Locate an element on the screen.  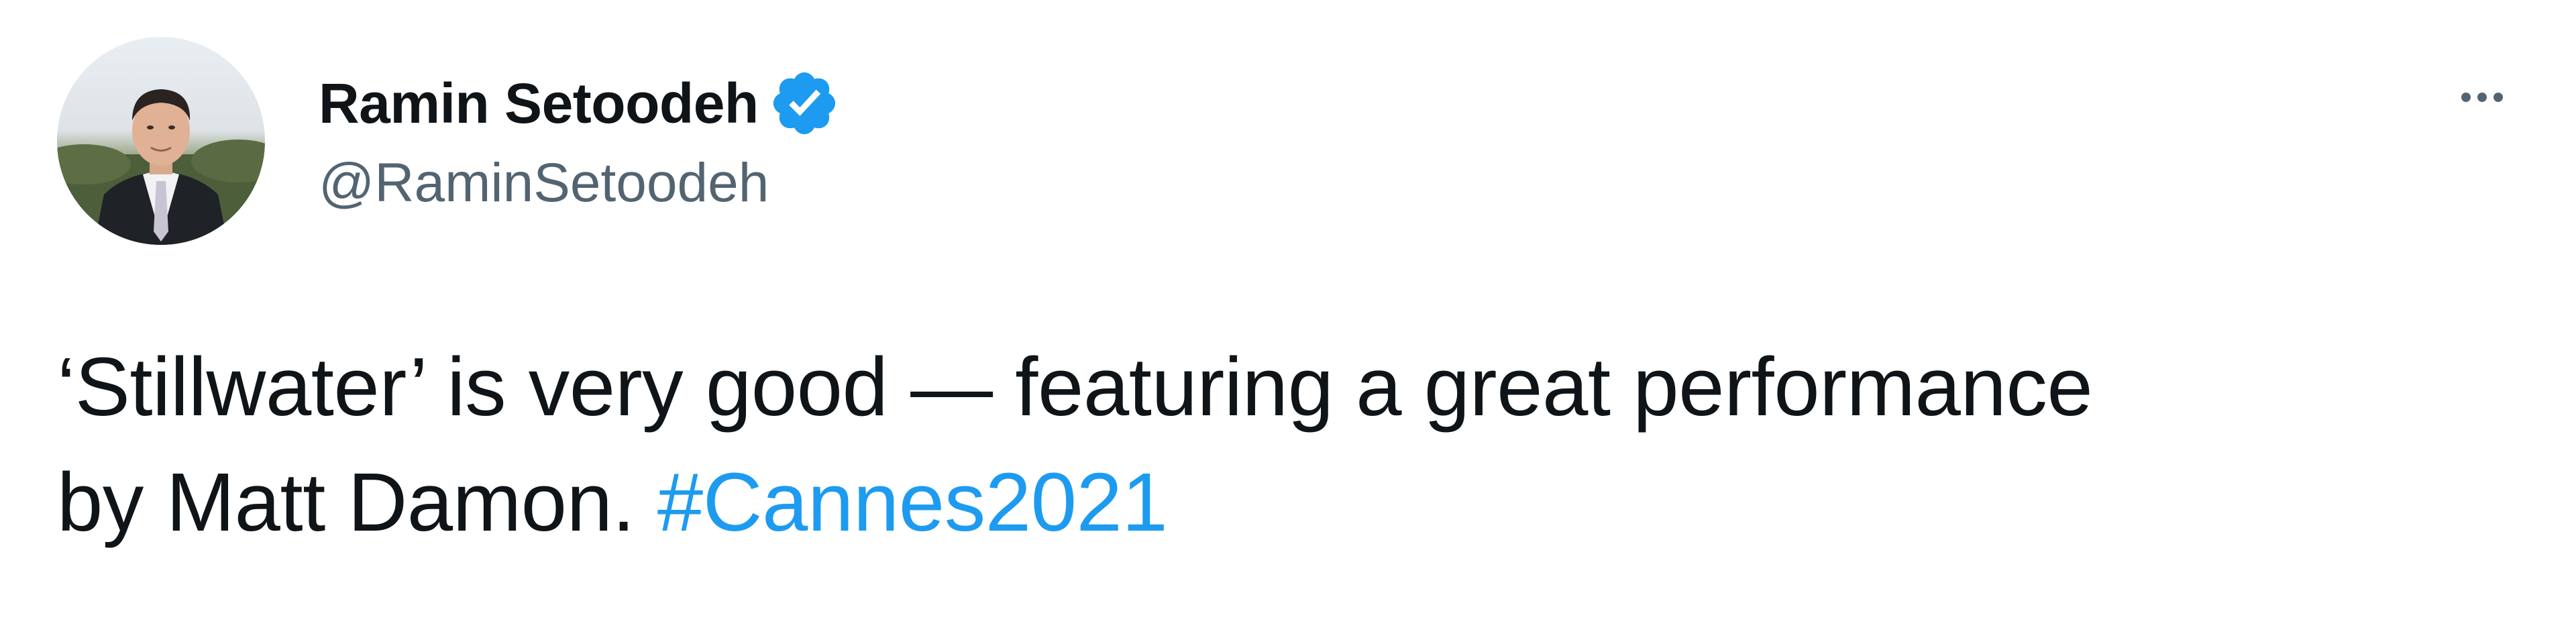
author-display-name: Ramin Setoodeh is located at coordinates (539, 103).